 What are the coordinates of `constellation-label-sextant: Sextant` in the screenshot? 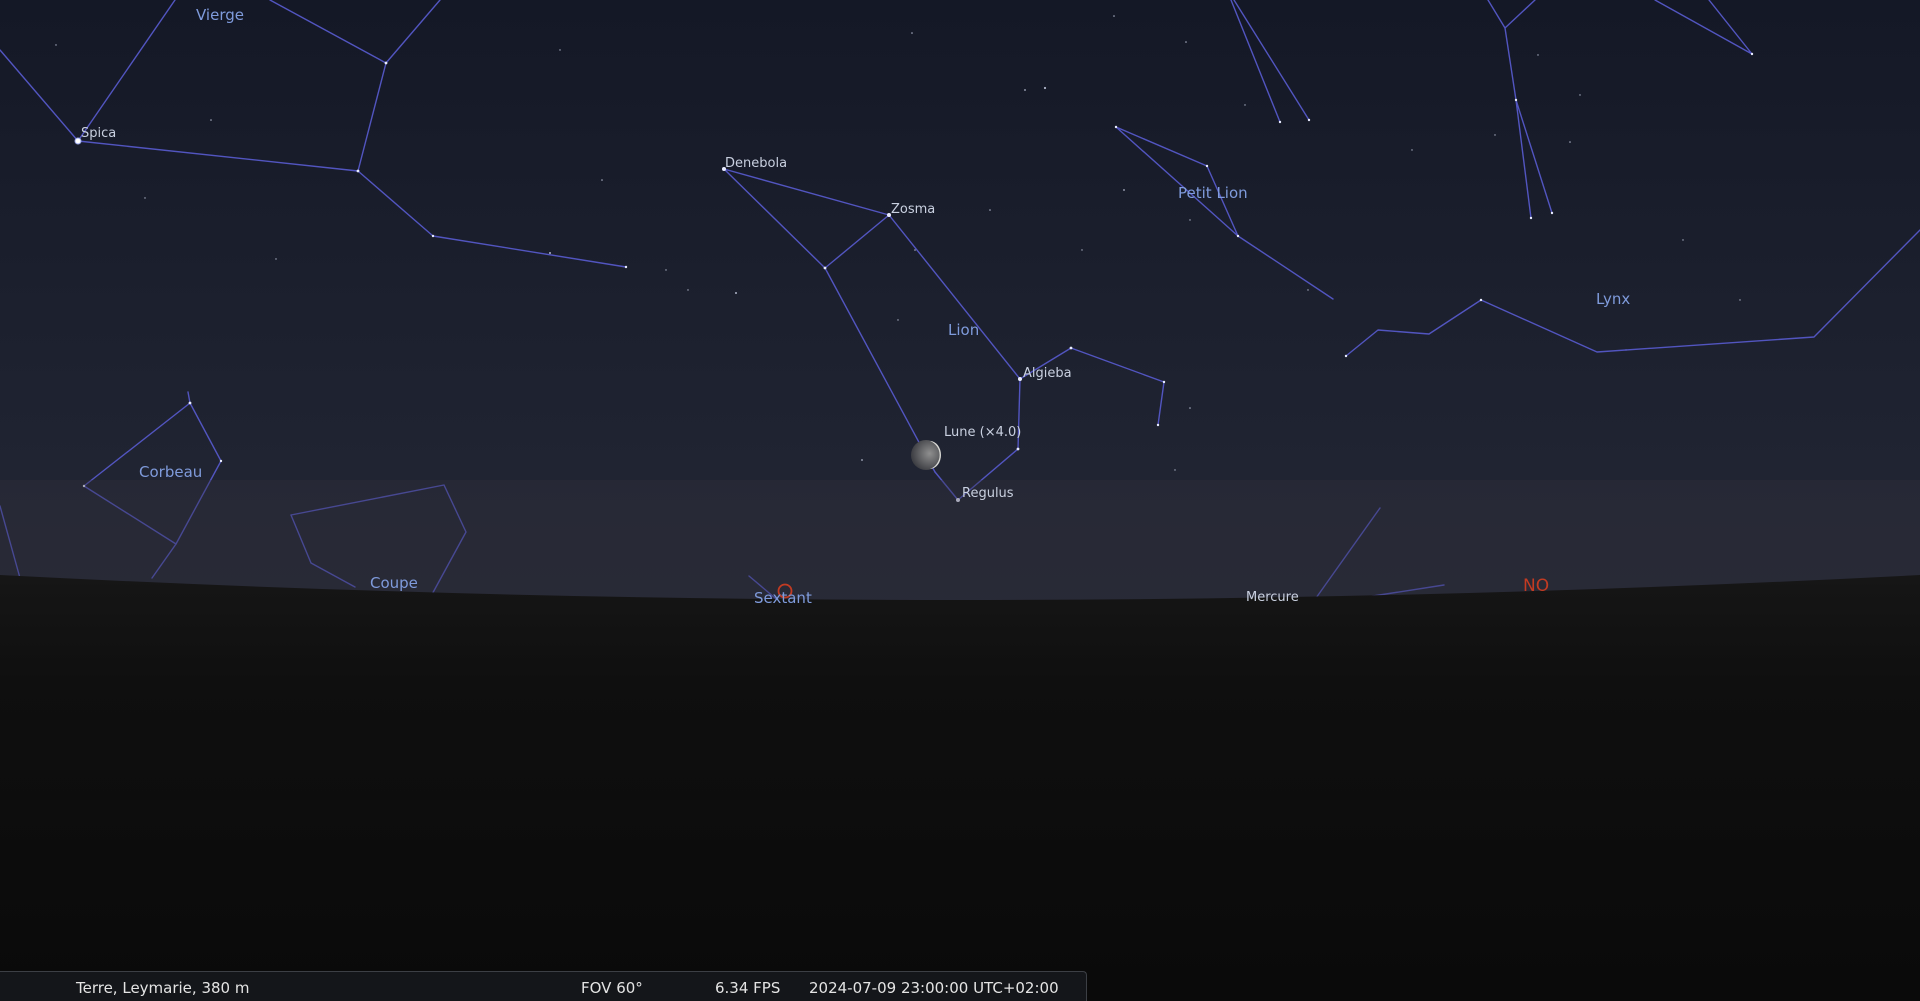 It's located at (783, 598).